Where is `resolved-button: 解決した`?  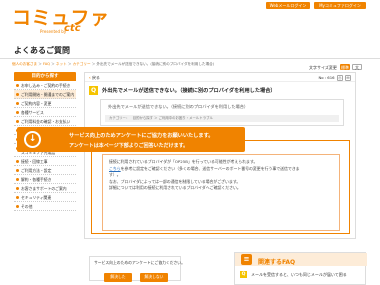
resolved-button: 解決した is located at coordinates (118, 277).